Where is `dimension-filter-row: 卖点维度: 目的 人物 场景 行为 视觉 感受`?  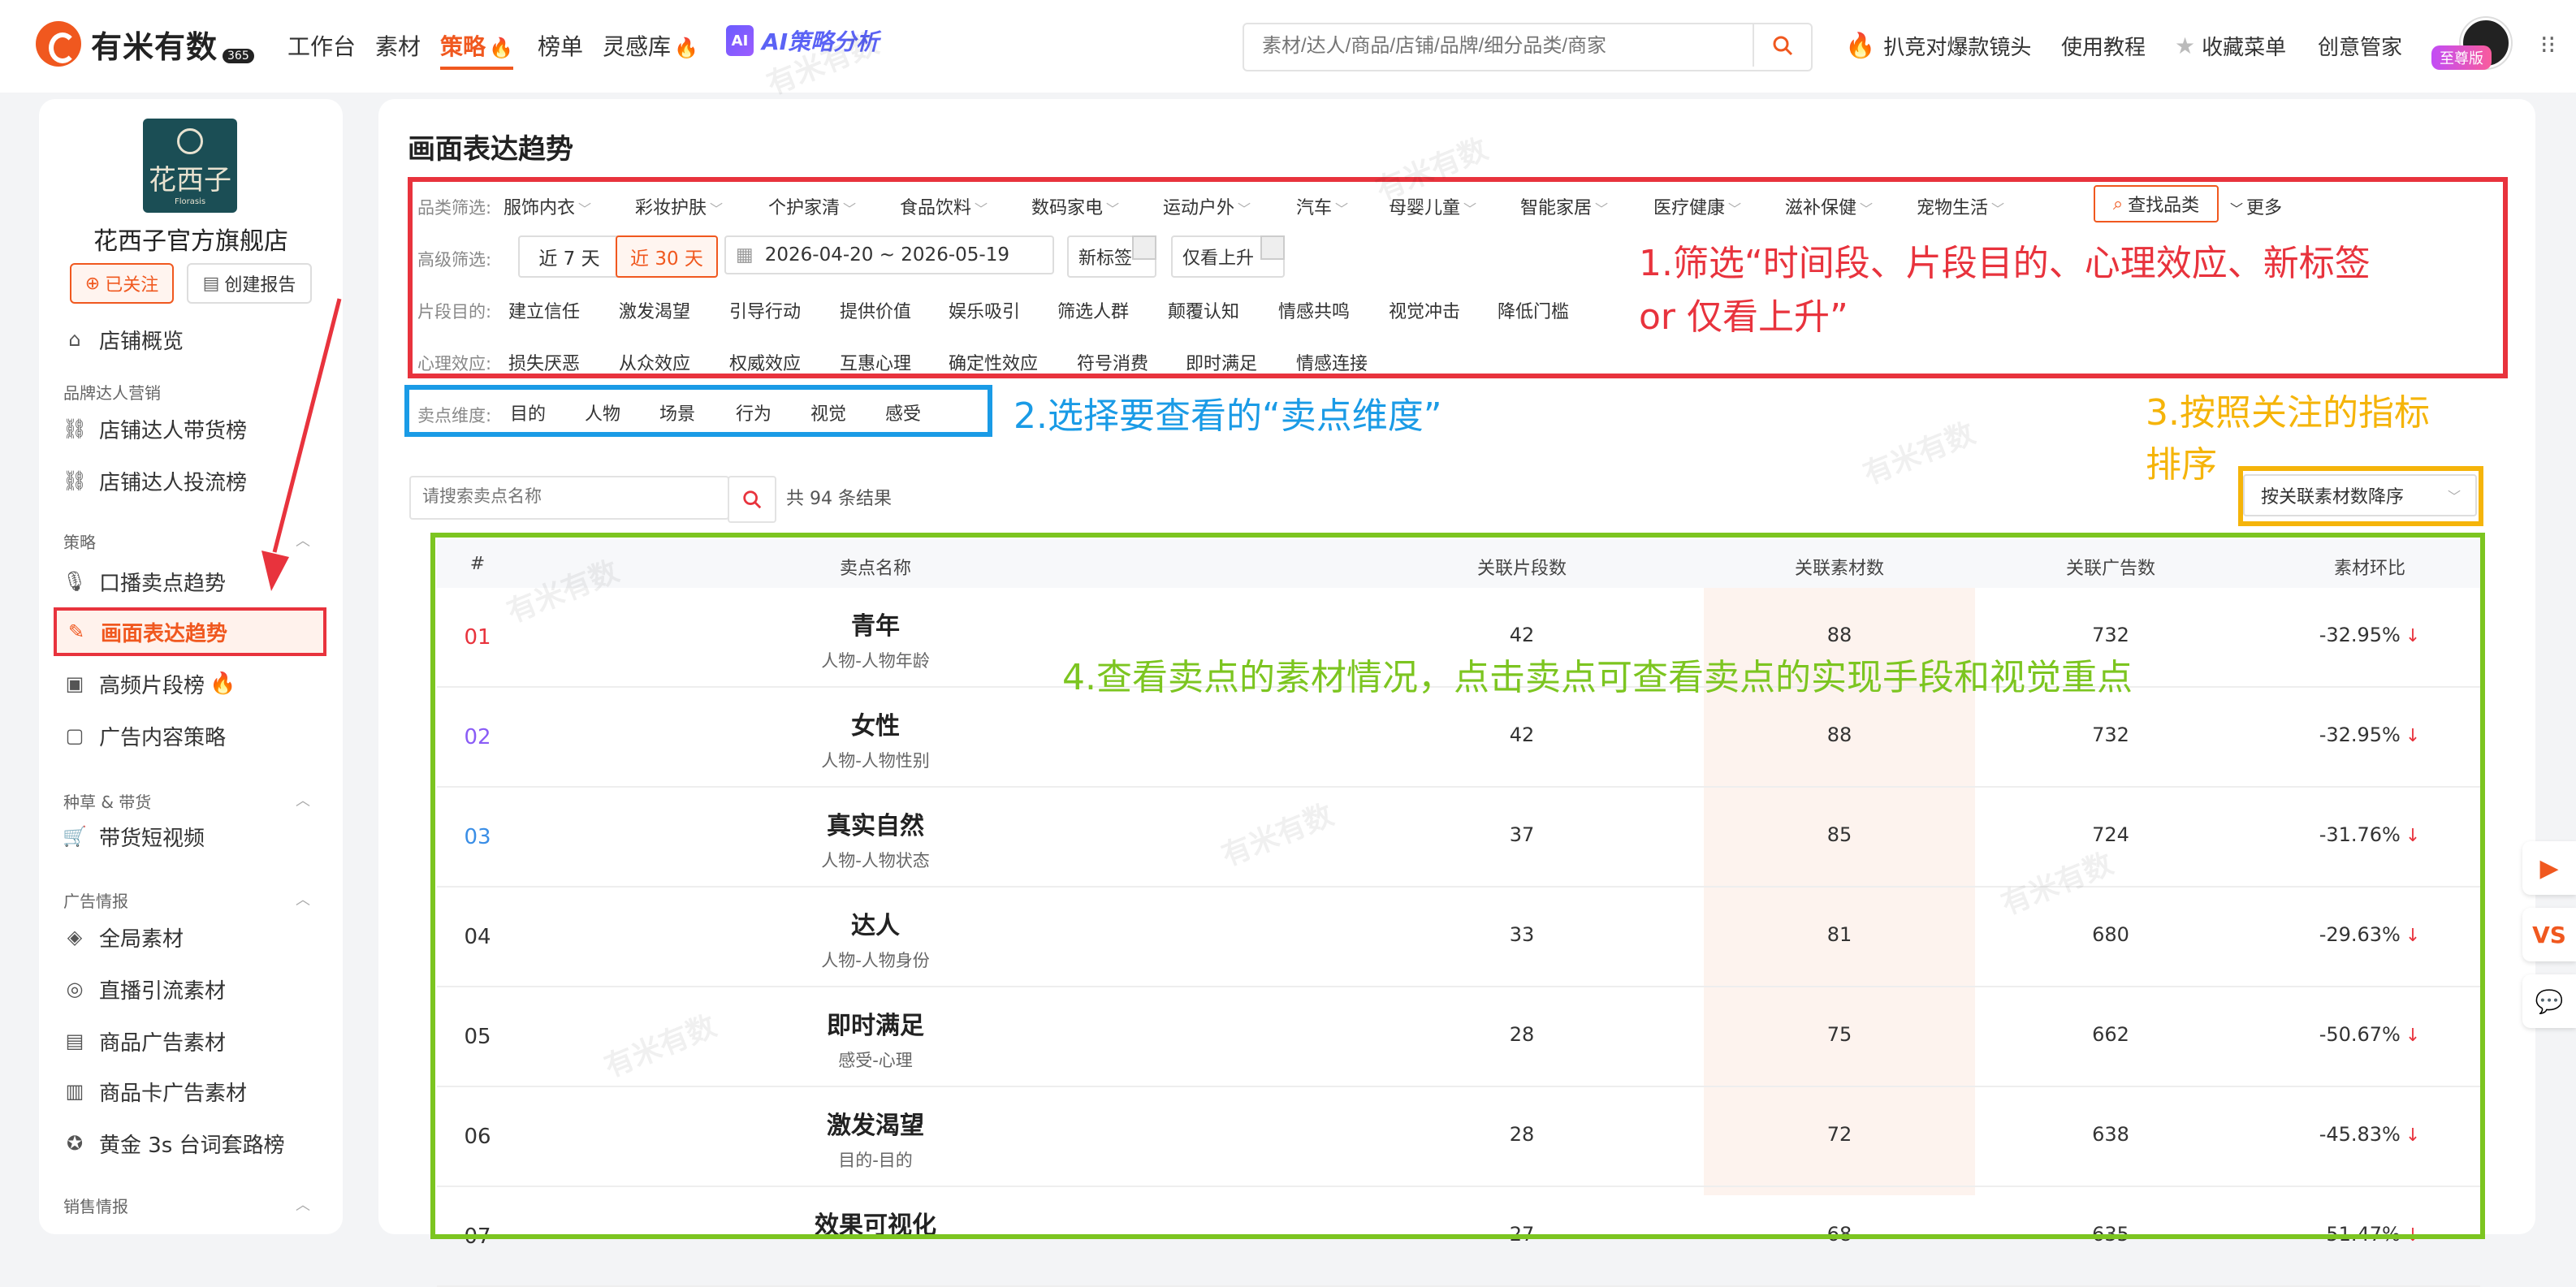 dimension-filter-row: 卖点维度: 目的 人物 场景 行为 视觉 感受 is located at coordinates (710, 412).